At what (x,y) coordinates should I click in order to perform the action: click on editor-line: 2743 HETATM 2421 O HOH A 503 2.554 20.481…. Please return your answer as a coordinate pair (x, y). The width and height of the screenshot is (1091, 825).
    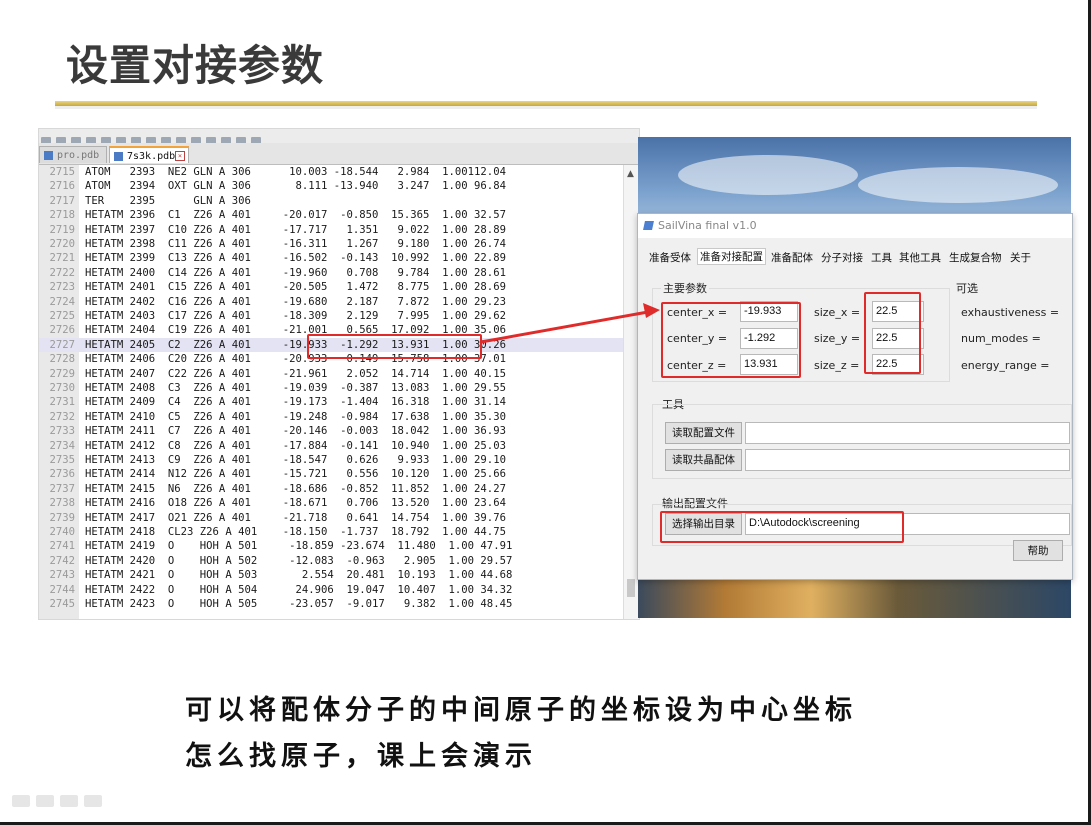
    Looking at the image, I should click on (331, 575).